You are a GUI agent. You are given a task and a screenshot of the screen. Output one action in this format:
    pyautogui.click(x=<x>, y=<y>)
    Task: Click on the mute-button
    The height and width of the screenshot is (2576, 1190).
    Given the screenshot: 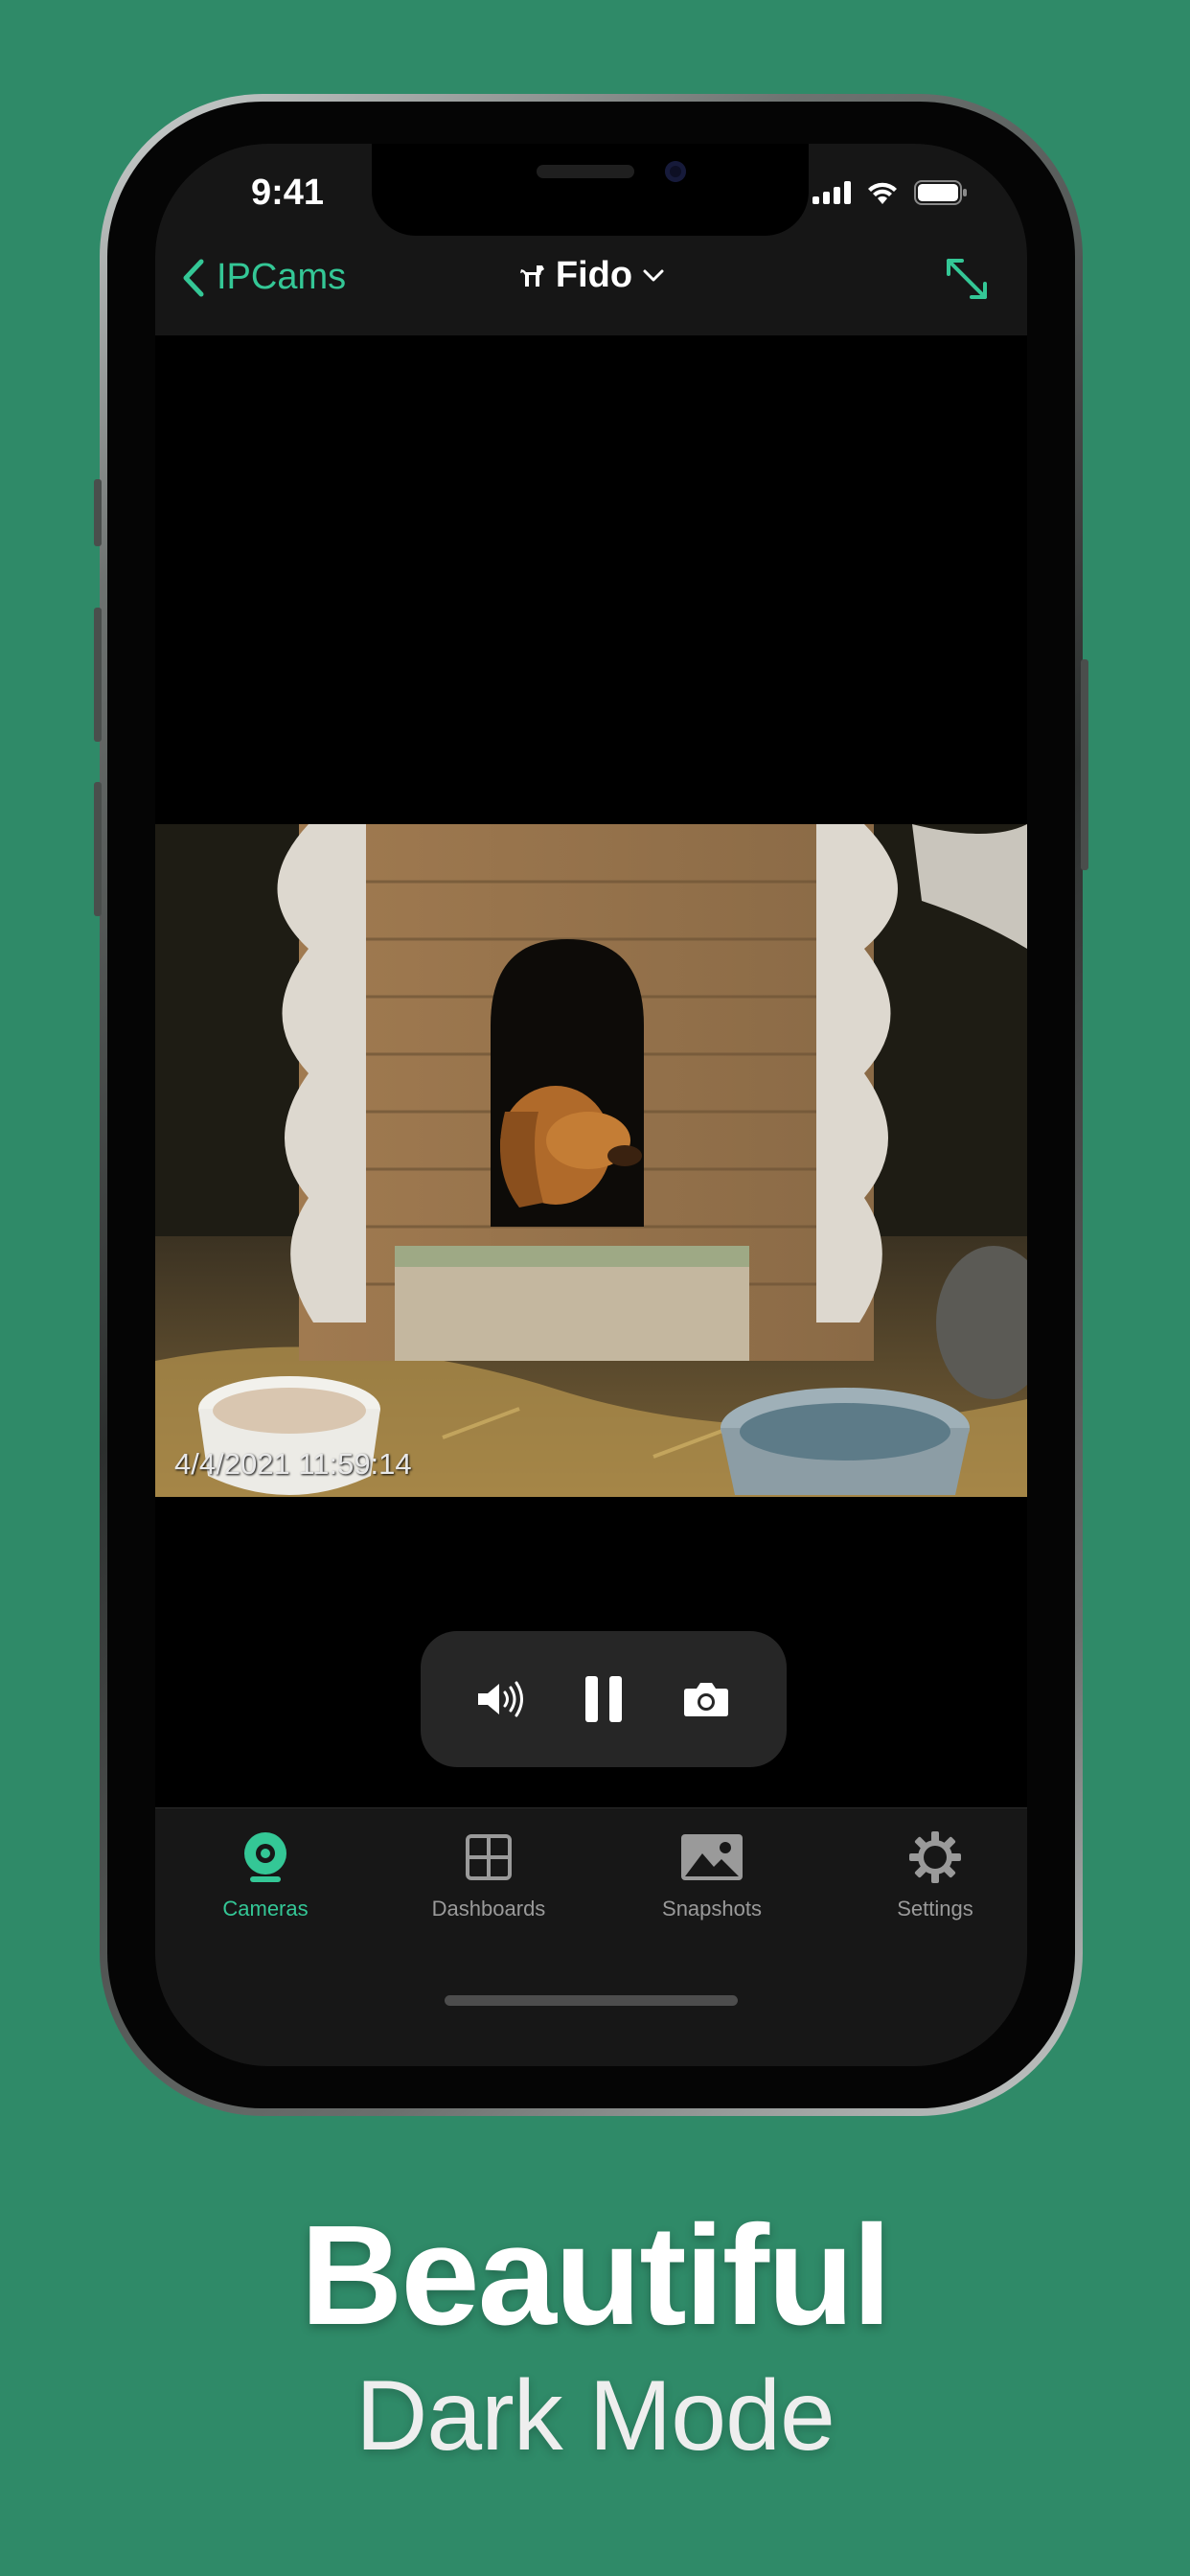 What is the action you would take?
    pyautogui.click(x=501, y=1699)
    